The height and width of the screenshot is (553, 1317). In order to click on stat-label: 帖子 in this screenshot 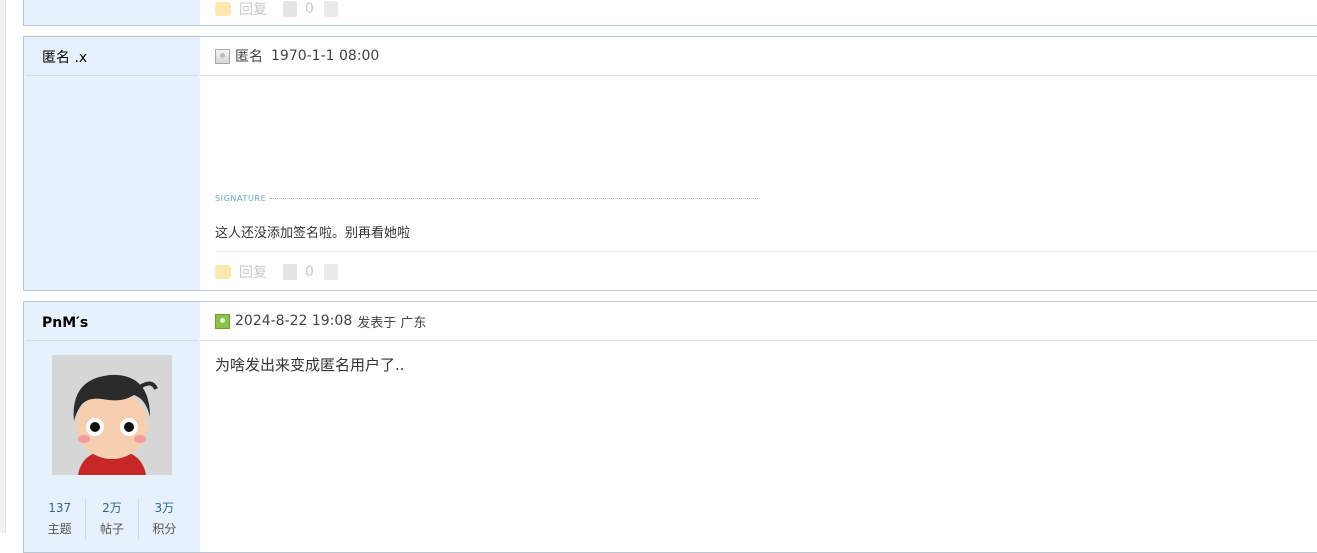, I will do `click(111, 529)`.